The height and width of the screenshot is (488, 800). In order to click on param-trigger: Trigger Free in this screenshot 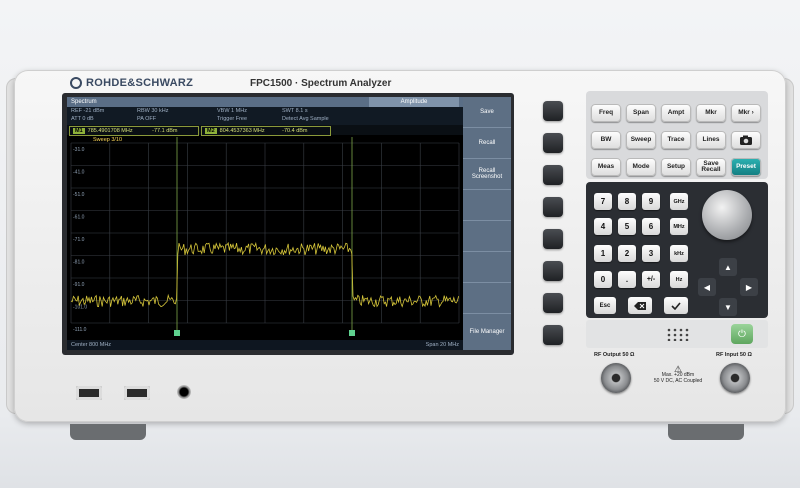, I will do `click(232, 119)`.